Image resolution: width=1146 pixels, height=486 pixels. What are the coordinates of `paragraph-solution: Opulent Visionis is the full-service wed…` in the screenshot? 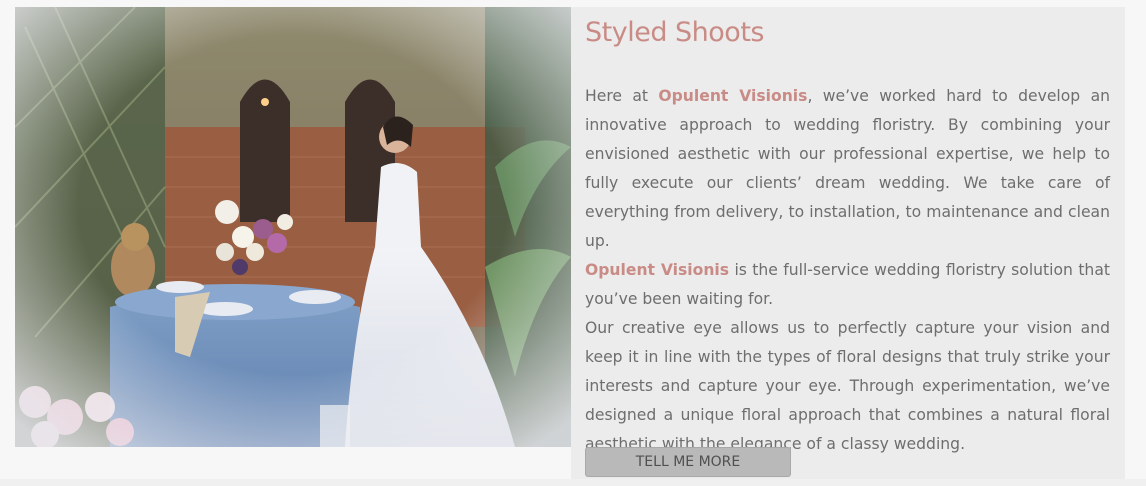 It's located at (847, 285).